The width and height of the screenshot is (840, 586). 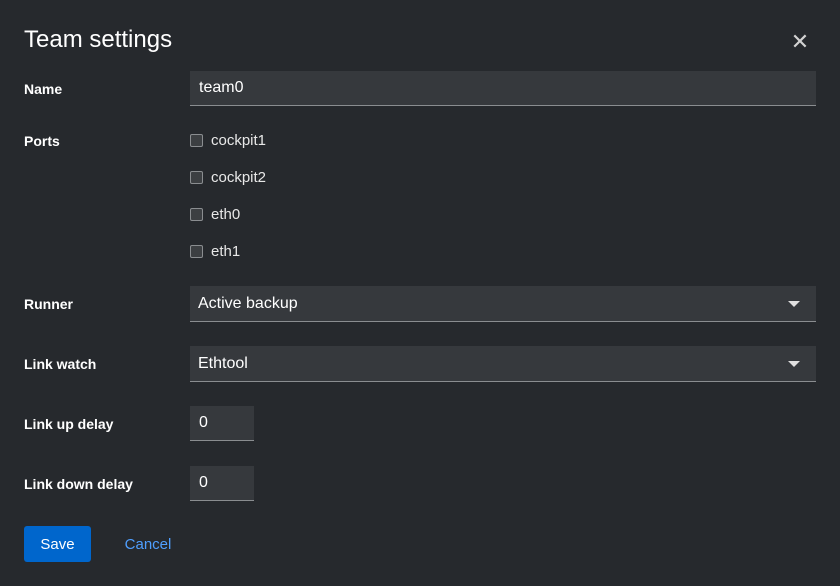 What do you see at coordinates (223, 363) in the screenshot?
I see `link-watch-value: Ethtool` at bounding box center [223, 363].